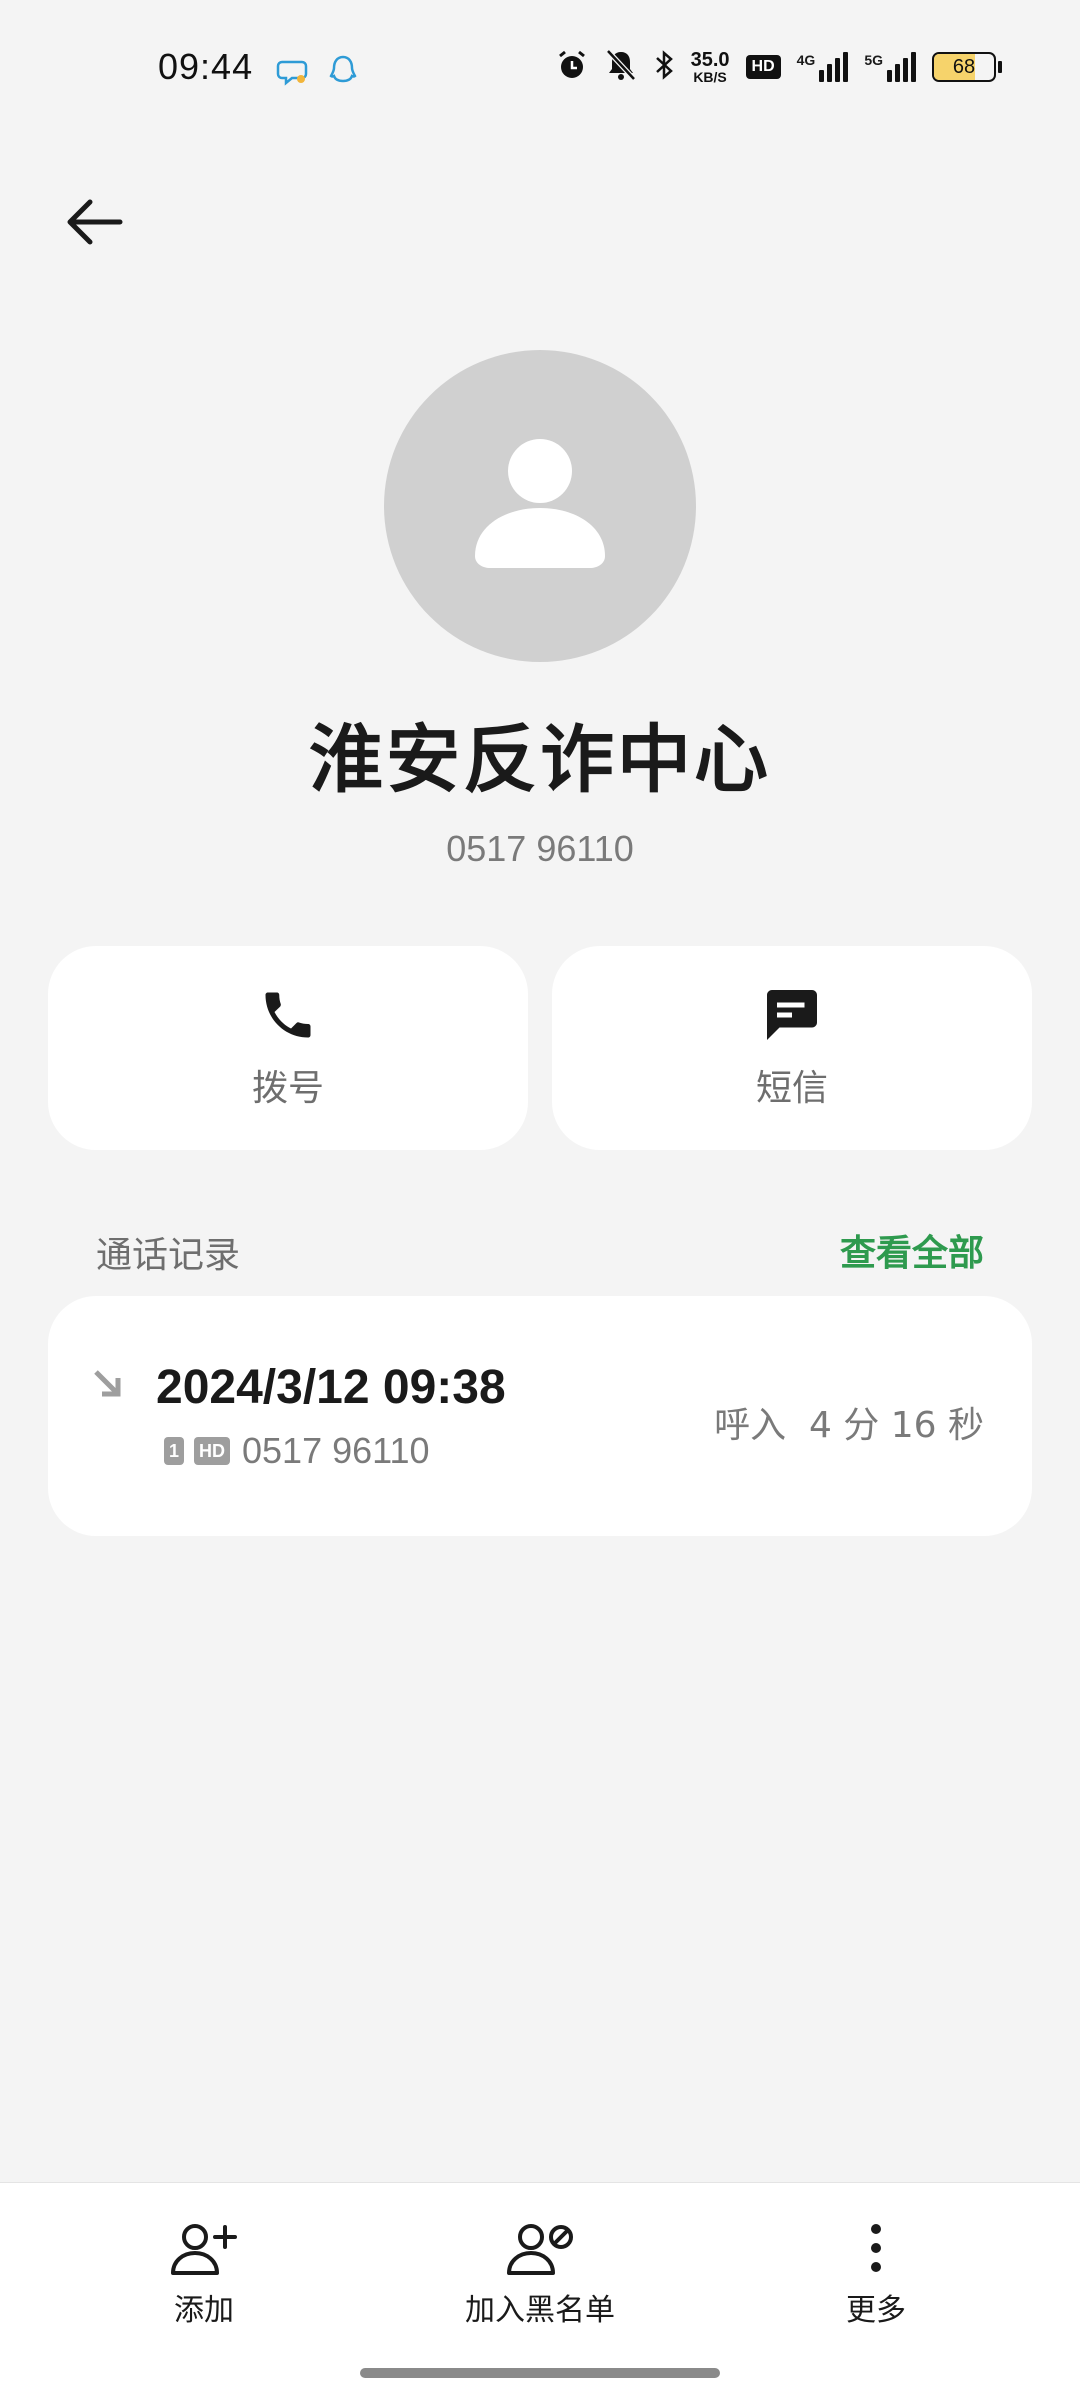 The image size is (1080, 2400). I want to click on contact-avatar, so click(540, 506).